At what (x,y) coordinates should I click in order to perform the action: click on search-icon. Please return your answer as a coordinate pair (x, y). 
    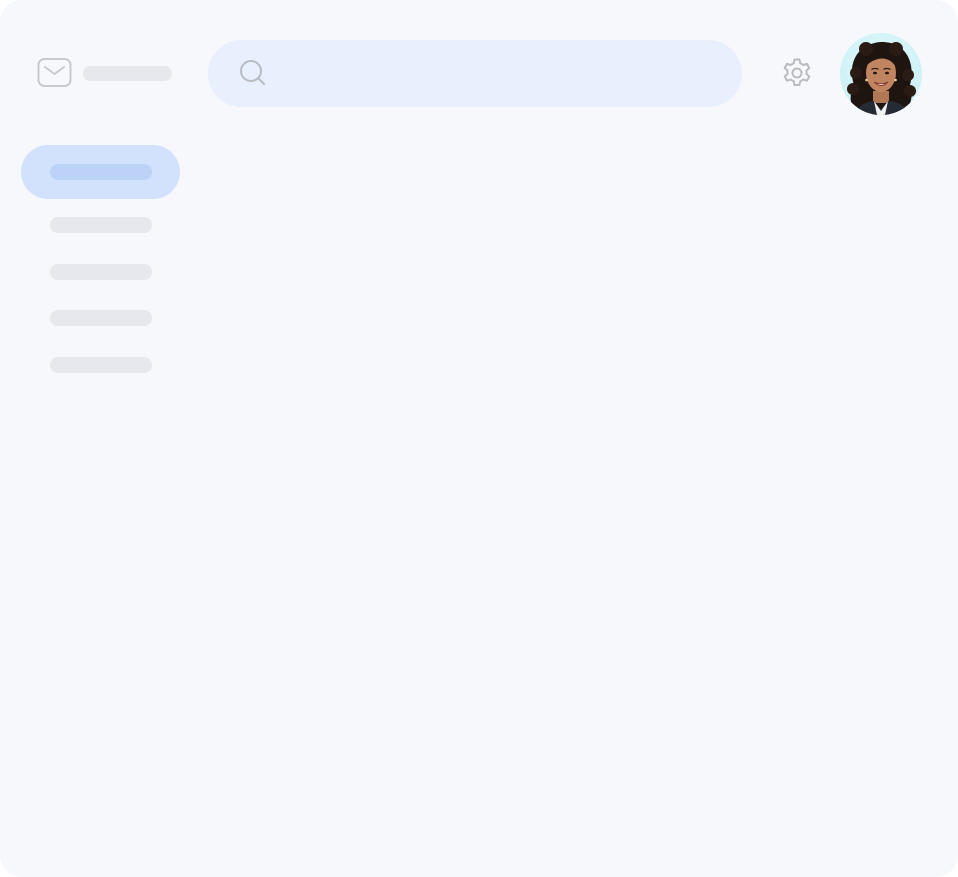
    Looking at the image, I should click on (252, 72).